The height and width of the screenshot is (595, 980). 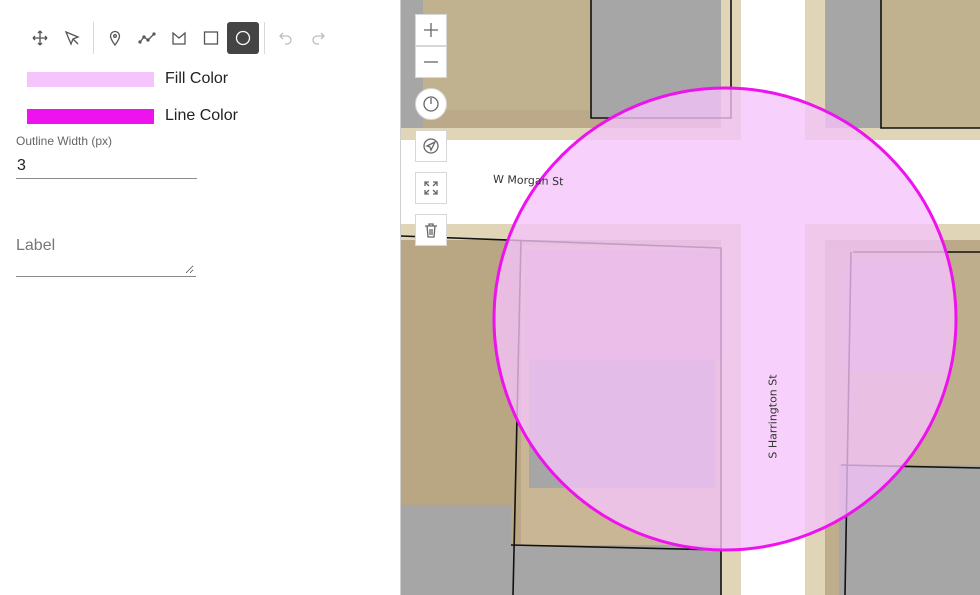 I want to click on label-textarea, so click(x=105, y=253).